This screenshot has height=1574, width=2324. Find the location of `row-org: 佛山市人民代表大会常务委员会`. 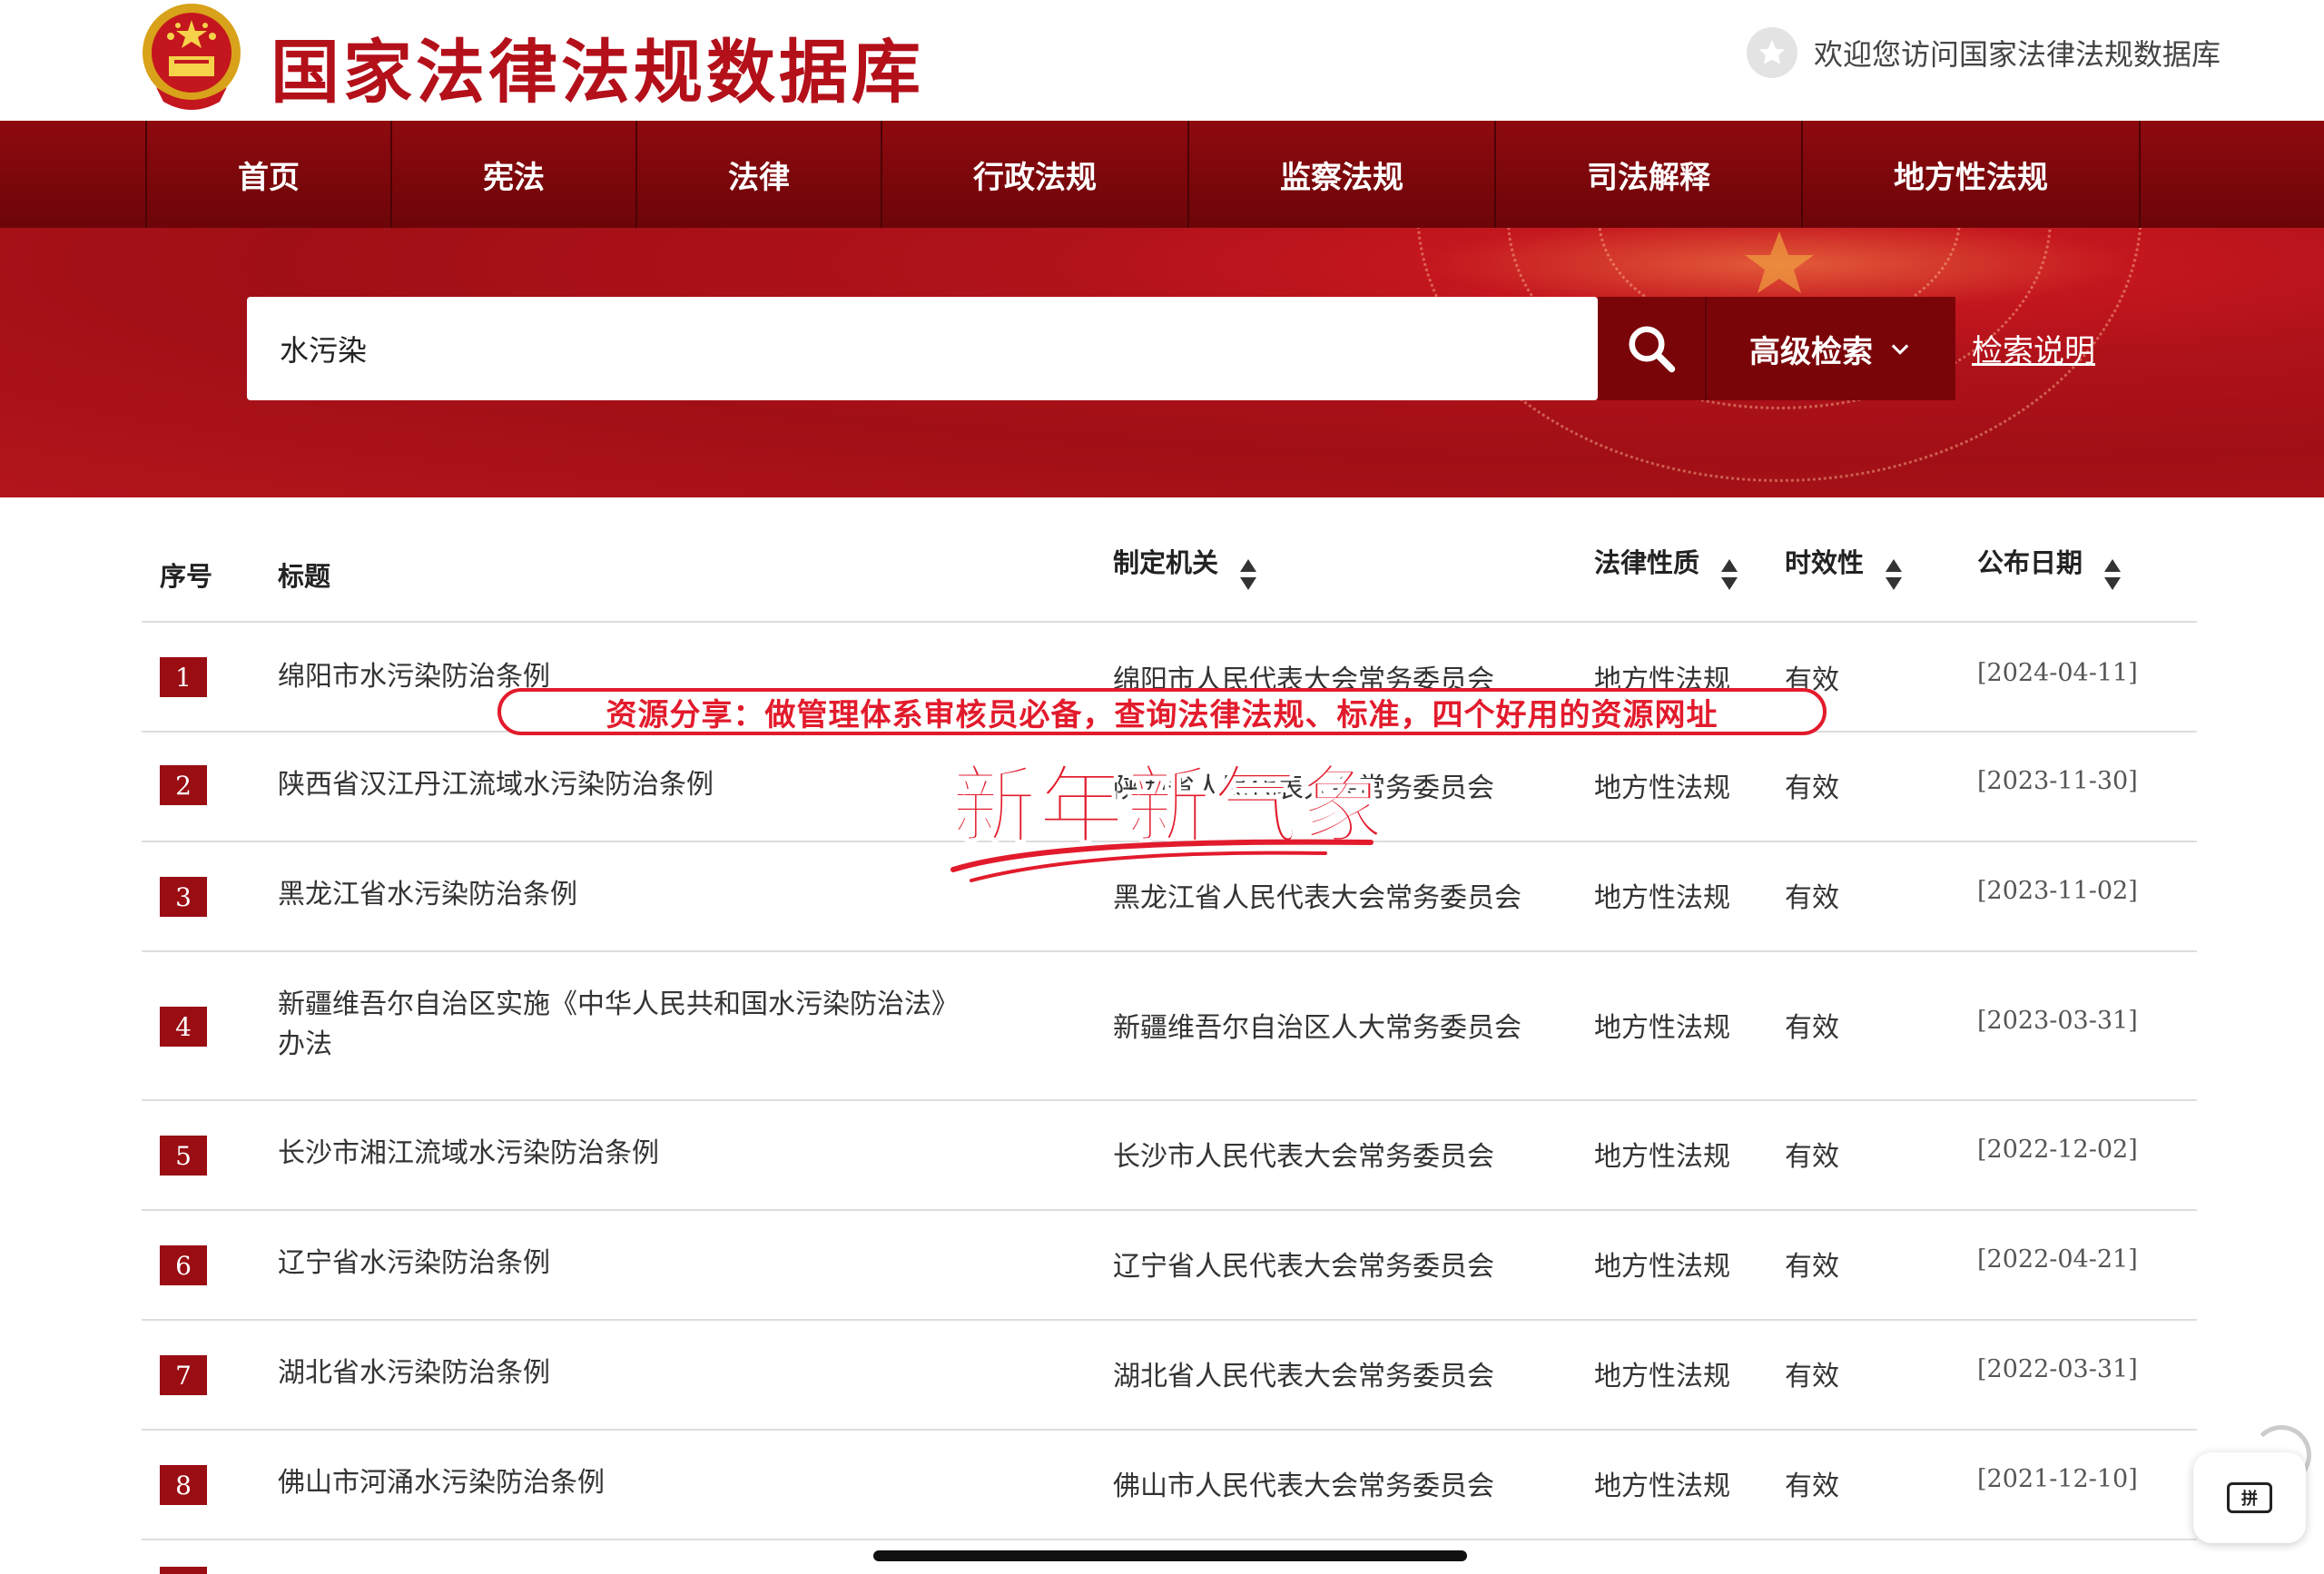

row-org: 佛山市人民代表大会常务委员会 is located at coordinates (1303, 1486).